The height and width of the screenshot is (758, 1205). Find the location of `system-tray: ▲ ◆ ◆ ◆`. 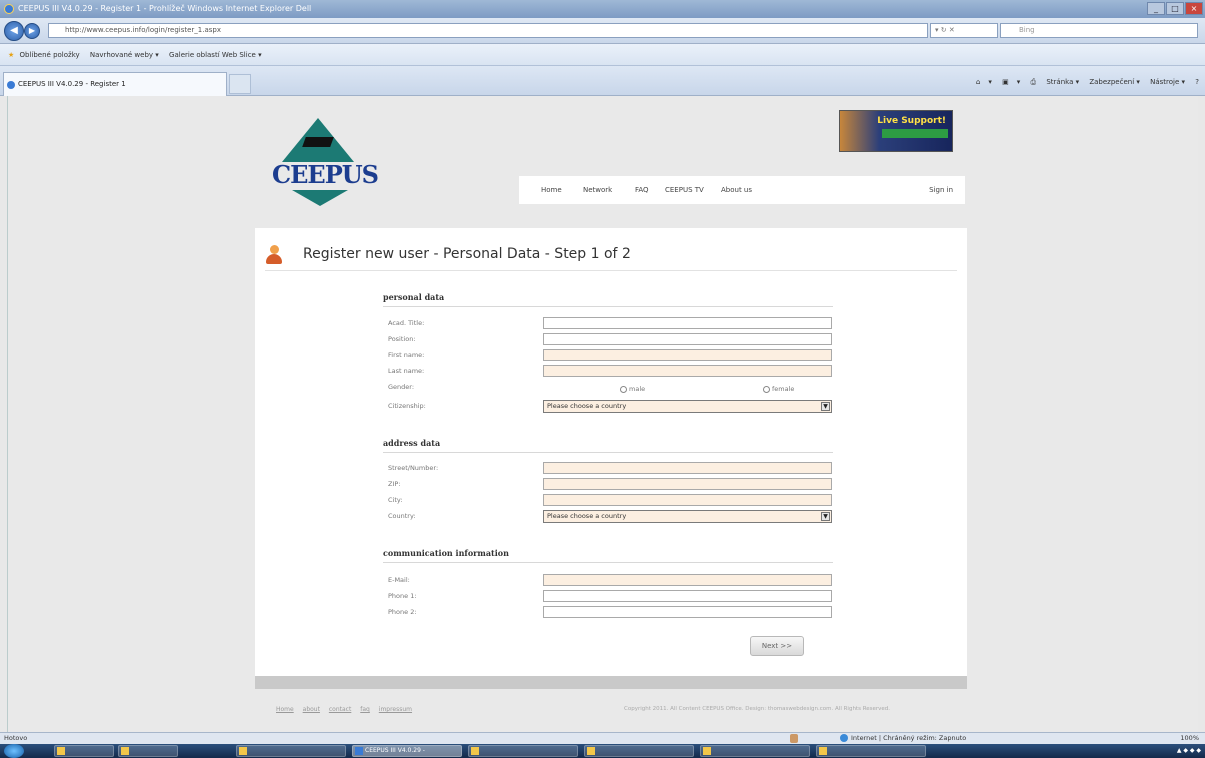

system-tray: ▲ ◆ ◆ ◆ is located at coordinates (1189, 751).